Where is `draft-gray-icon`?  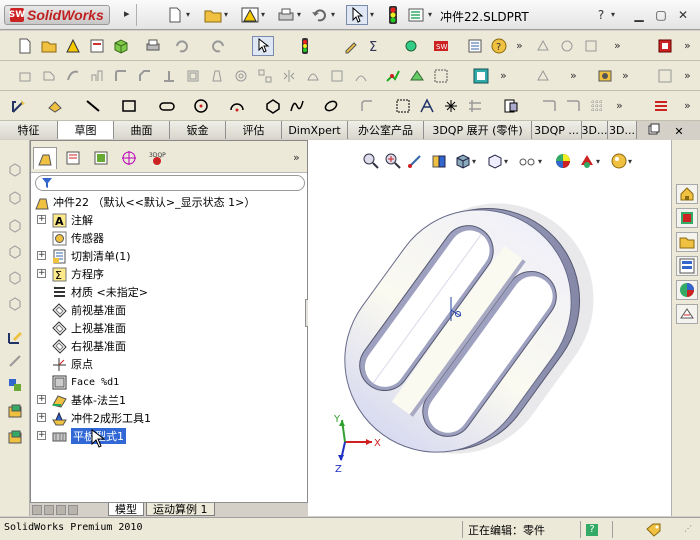
draft-gray-icon is located at coordinates (217, 76).